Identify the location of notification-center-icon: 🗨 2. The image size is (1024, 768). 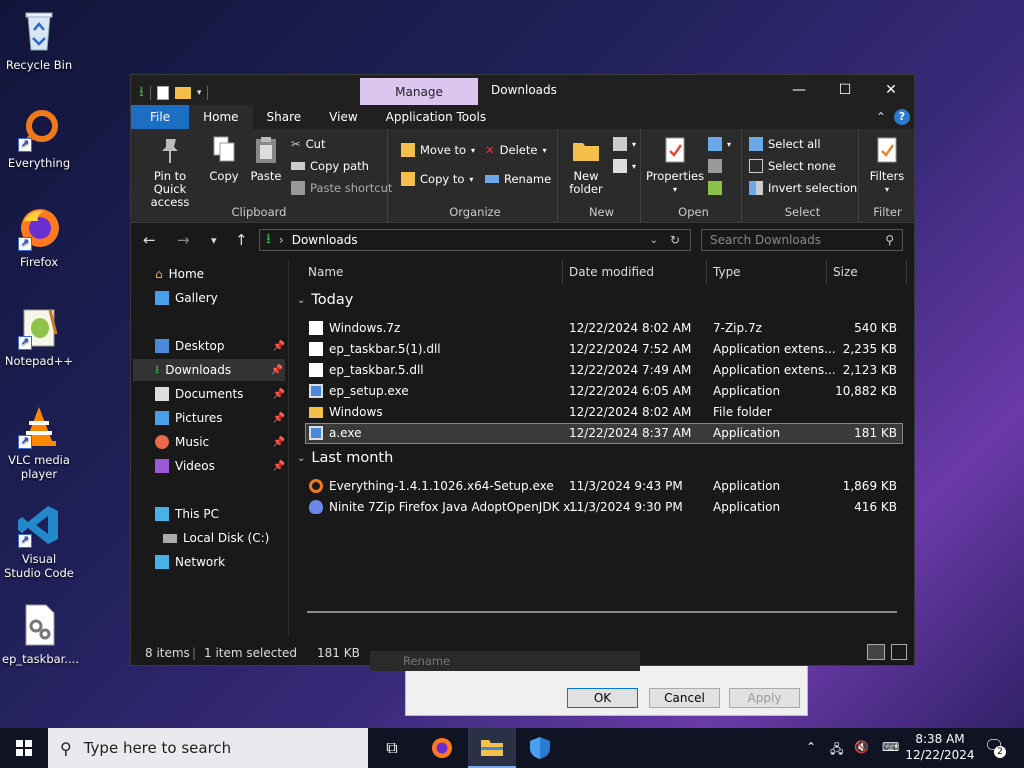
(995, 747).